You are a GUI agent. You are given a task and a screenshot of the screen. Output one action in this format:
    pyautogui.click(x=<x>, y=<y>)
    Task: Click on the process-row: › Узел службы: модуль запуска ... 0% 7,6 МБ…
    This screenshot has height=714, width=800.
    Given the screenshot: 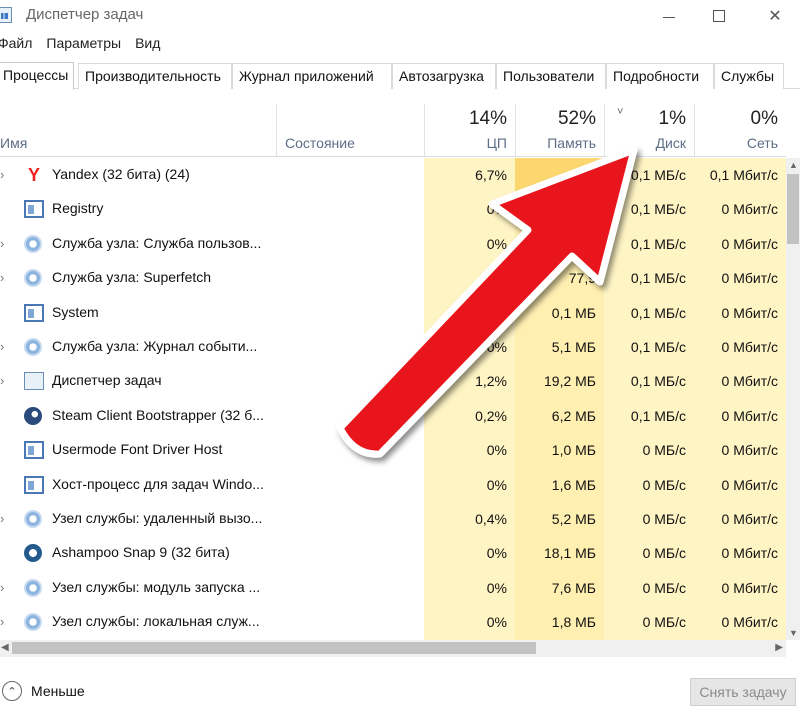 What is the action you would take?
    pyautogui.click(x=393, y=588)
    